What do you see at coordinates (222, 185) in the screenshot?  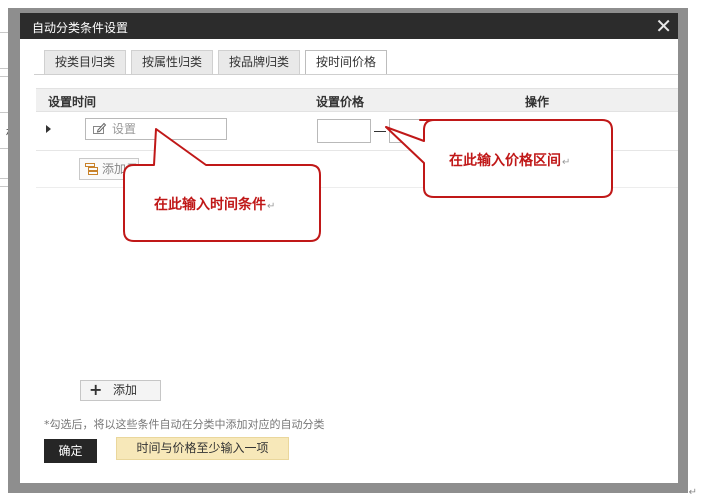 I see `time-callout-bubble` at bounding box center [222, 185].